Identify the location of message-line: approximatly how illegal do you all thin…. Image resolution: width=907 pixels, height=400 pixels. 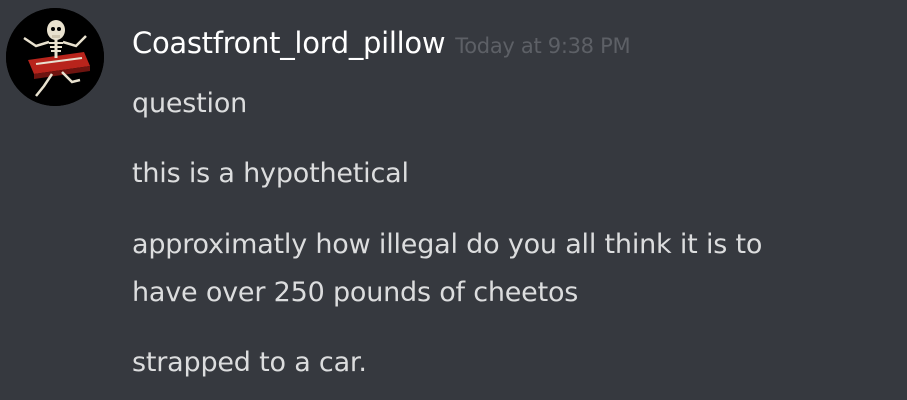
(447, 244).